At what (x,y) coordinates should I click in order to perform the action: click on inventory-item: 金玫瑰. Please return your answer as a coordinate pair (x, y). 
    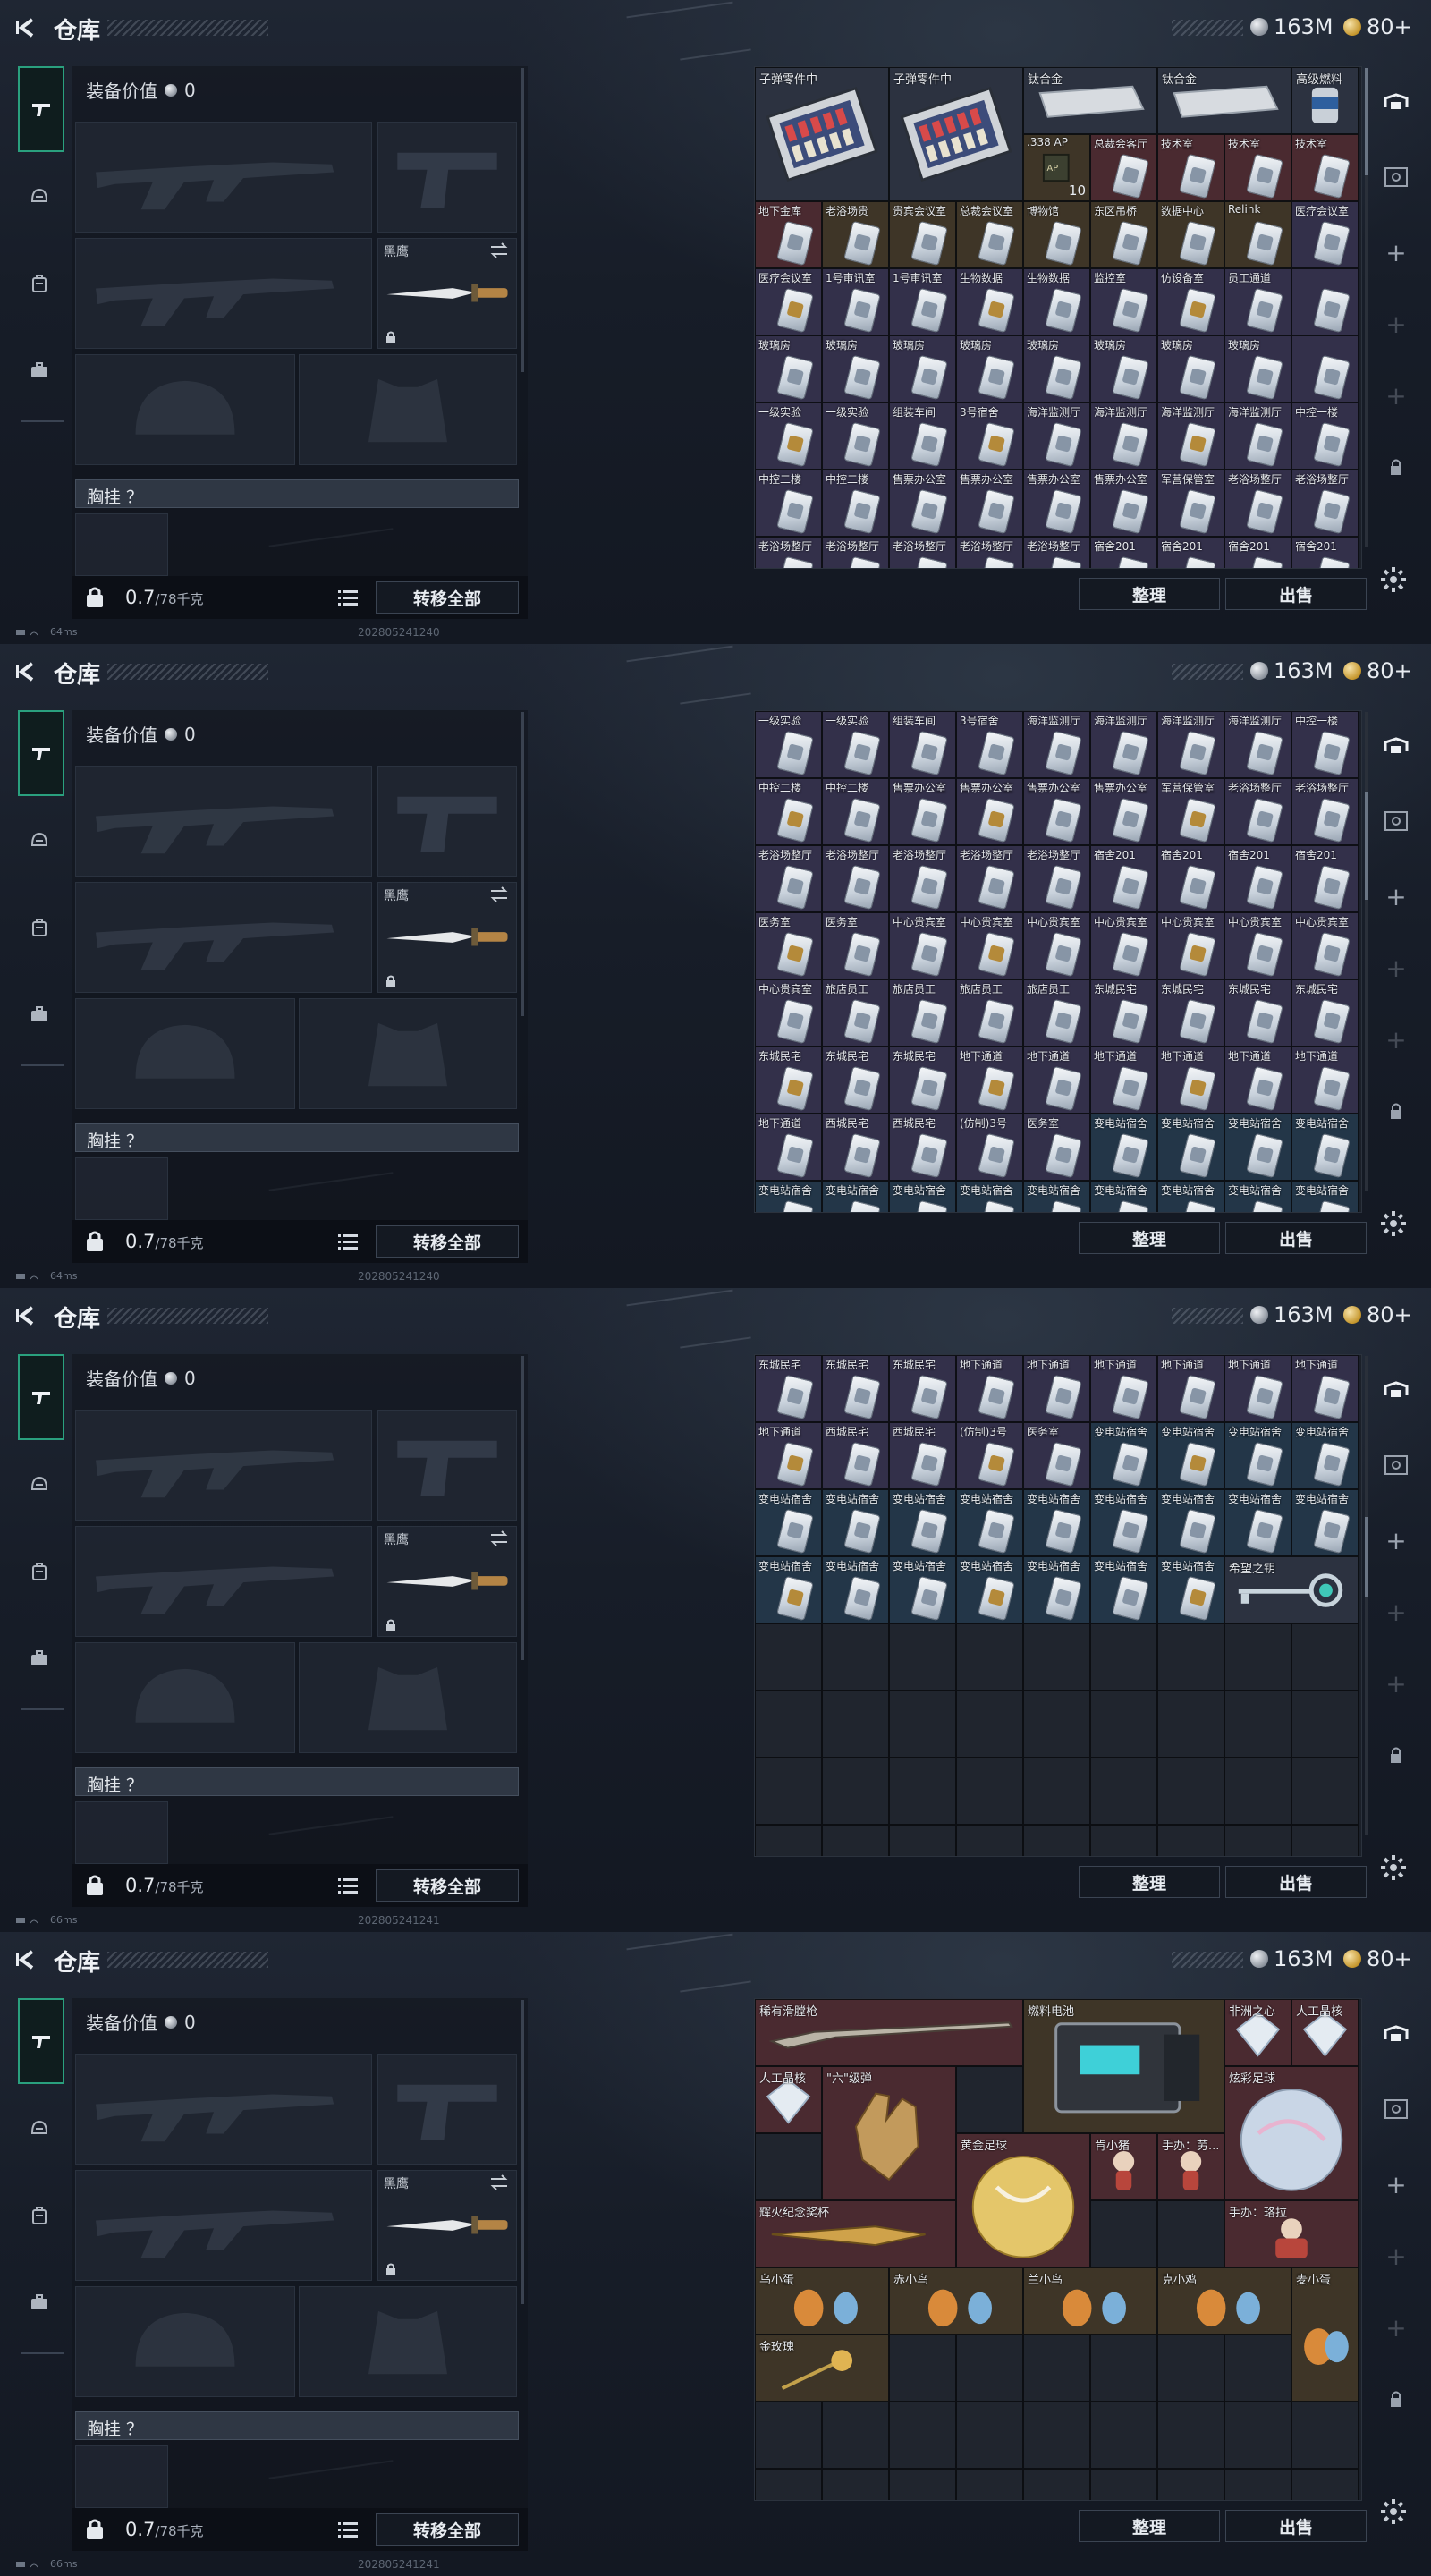
    Looking at the image, I should click on (822, 2368).